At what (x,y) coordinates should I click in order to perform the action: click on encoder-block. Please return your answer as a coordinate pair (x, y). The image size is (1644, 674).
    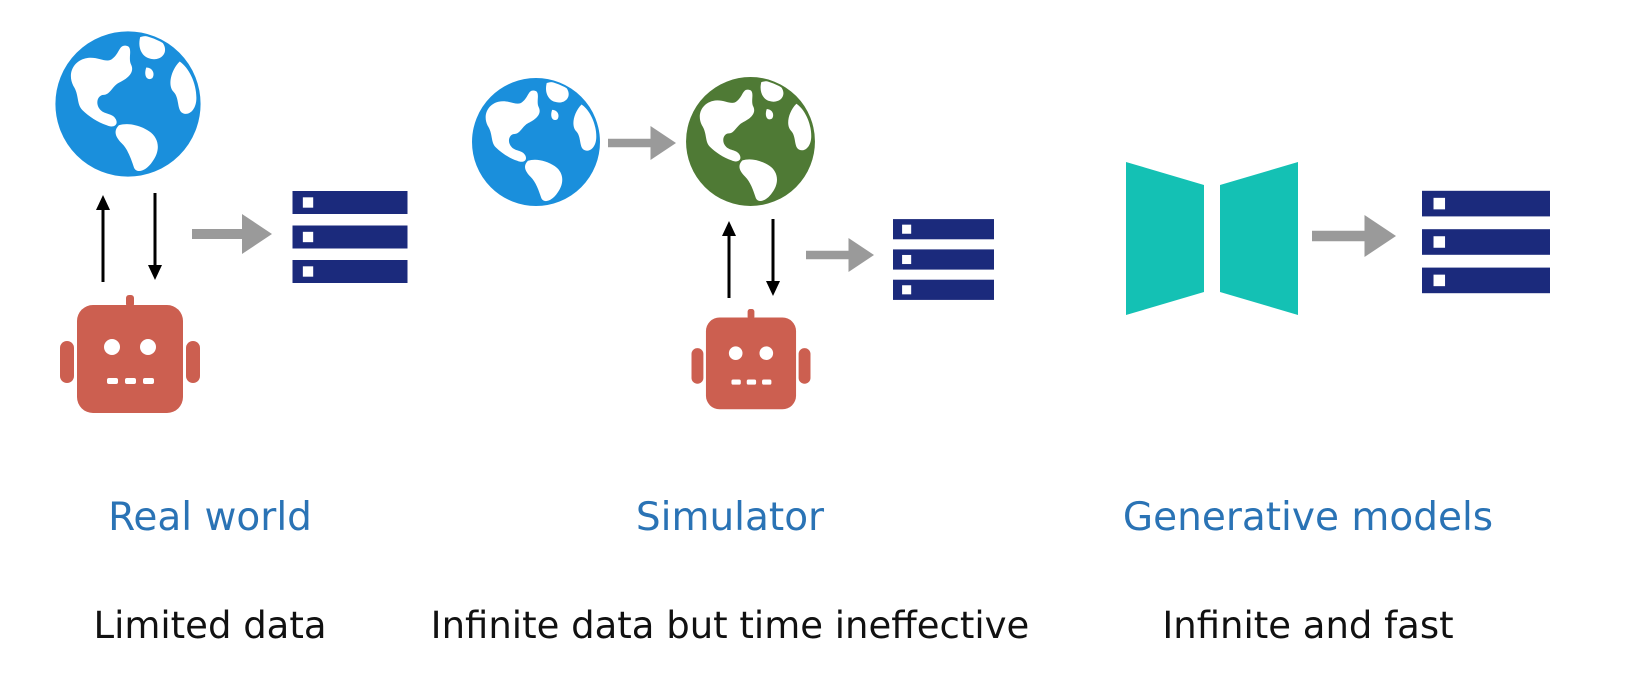
    Looking at the image, I should click on (1165, 238).